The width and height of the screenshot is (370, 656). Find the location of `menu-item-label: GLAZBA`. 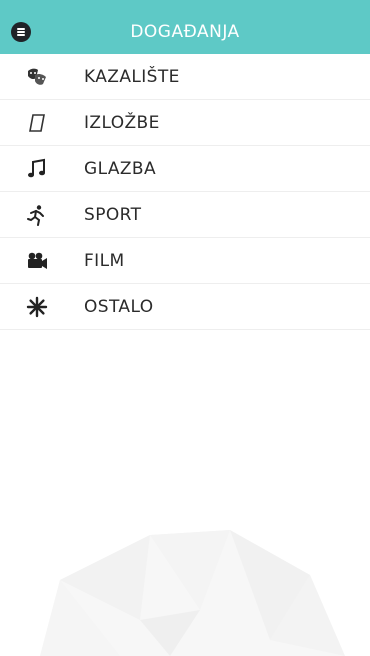

menu-item-label: GLAZBA is located at coordinates (120, 169).